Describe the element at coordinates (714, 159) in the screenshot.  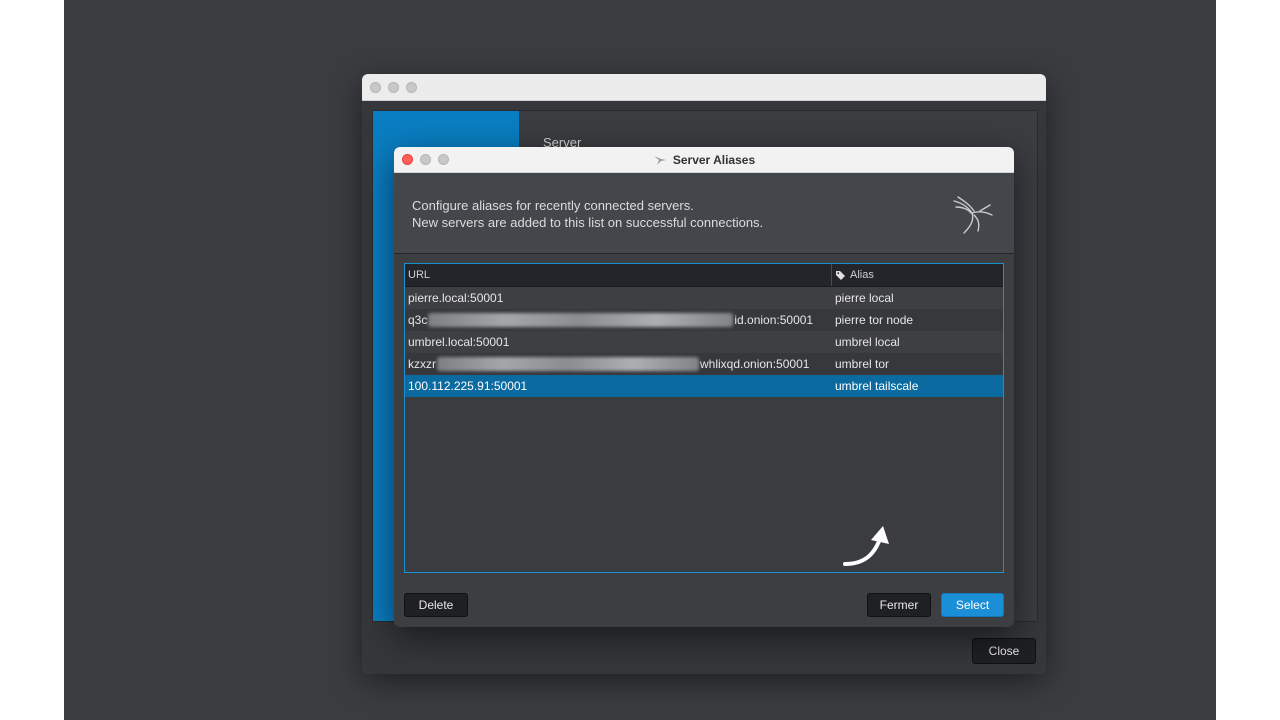
I see `dialog-title-text: Server Aliases` at that location.